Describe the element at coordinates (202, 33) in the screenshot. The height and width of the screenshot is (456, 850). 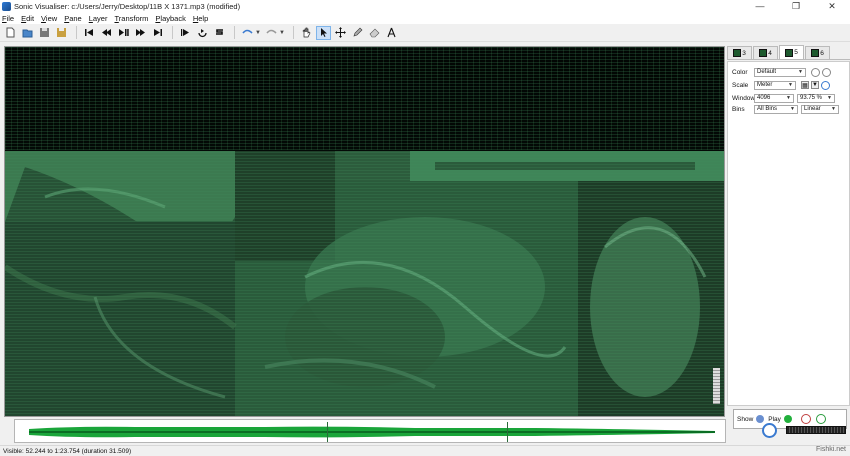
I see `loop-icon` at that location.